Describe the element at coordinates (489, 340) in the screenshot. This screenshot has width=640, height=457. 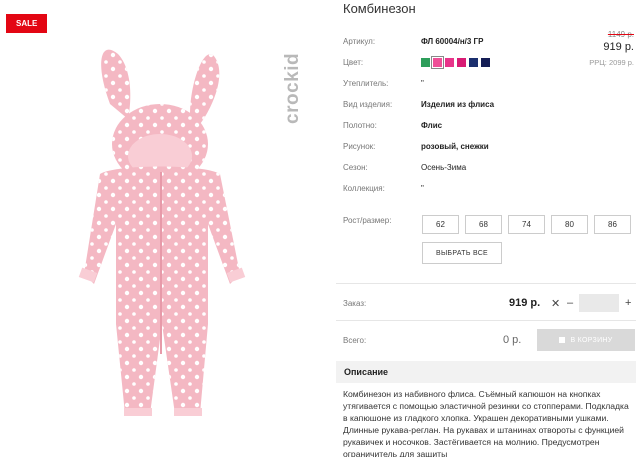
I see `total-row: Всего: 0 р. В КОРЗИНУ` at that location.